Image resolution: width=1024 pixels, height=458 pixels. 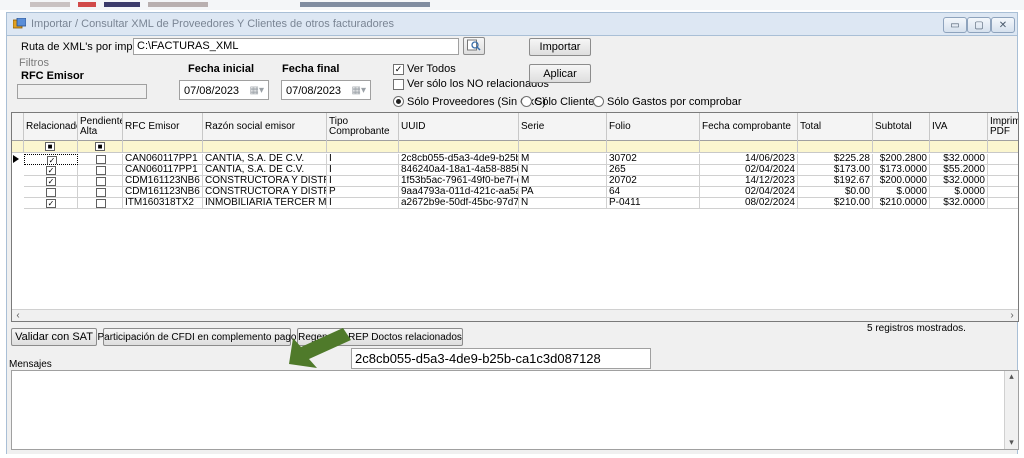 What do you see at coordinates (563, 181) in the screenshot?
I see `cell-serie: M` at bounding box center [563, 181].